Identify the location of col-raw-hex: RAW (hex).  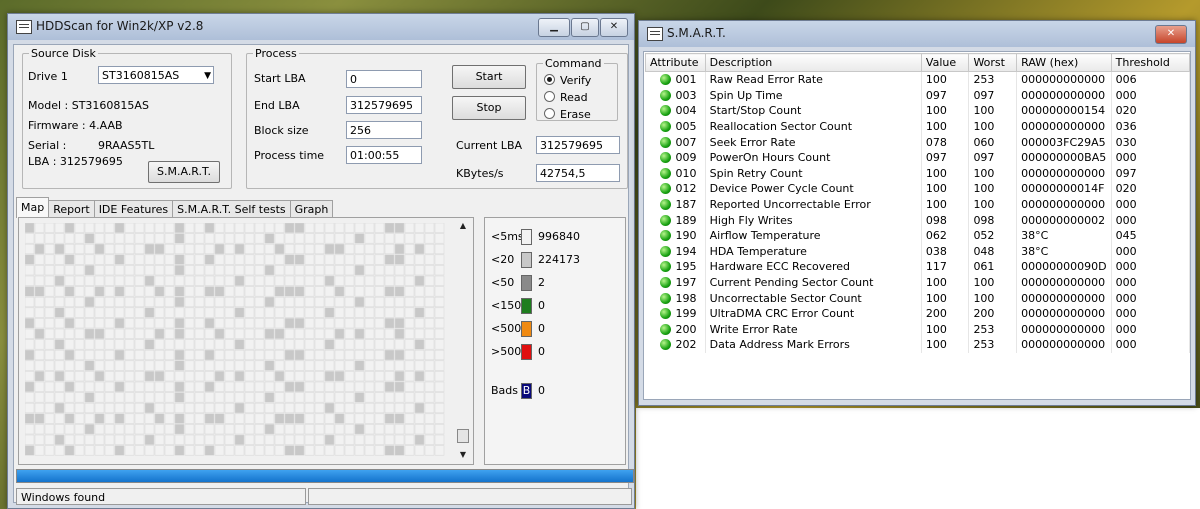
(1064, 62).